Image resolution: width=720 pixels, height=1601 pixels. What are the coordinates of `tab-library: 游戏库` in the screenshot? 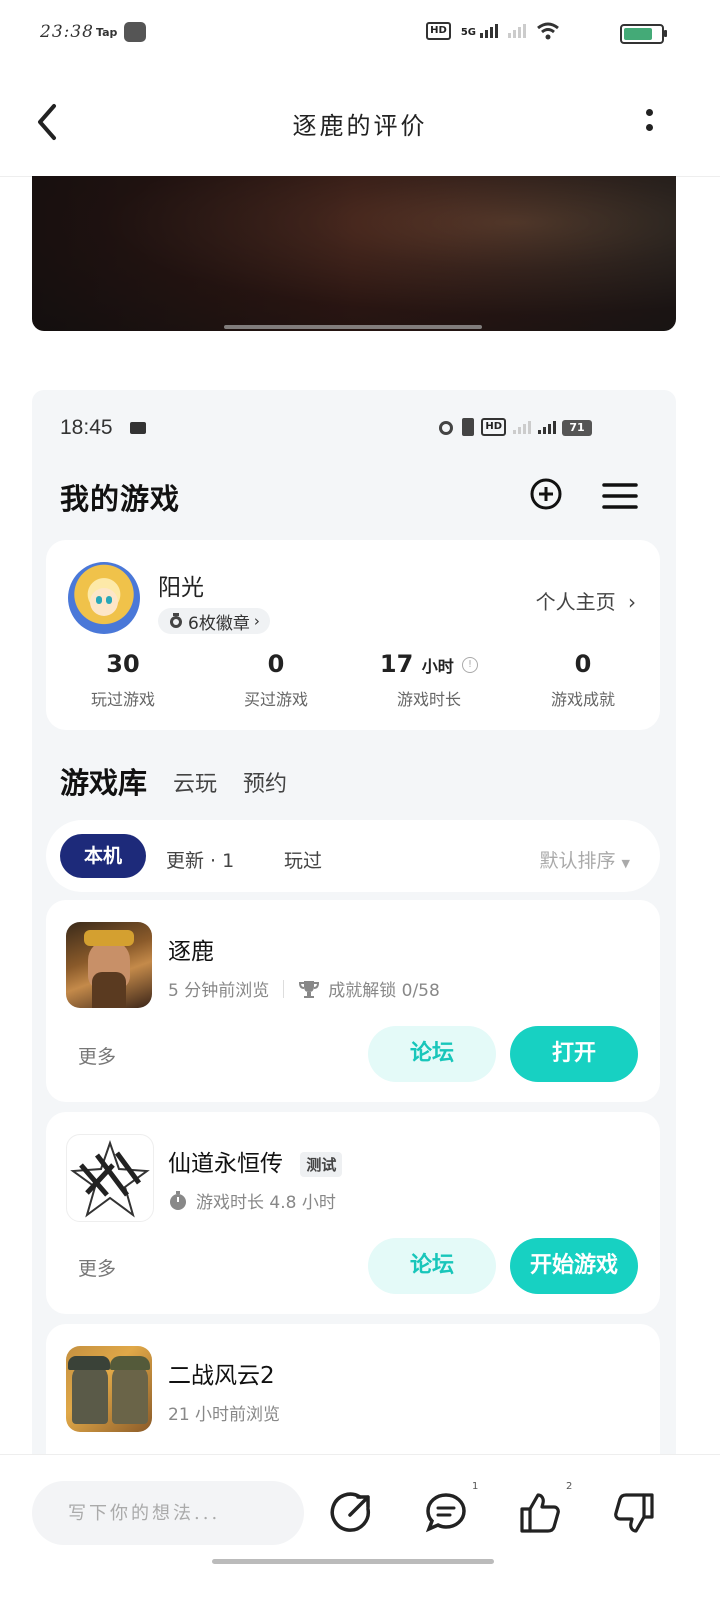 It's located at (104, 782).